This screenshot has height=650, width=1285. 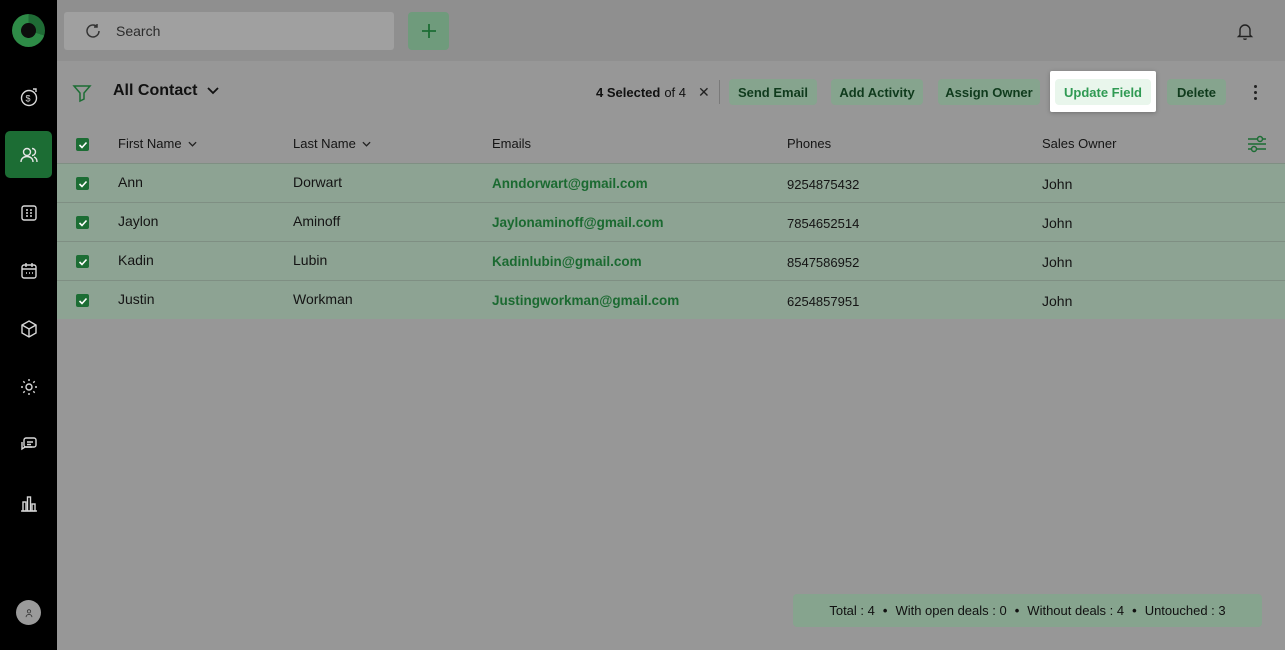 I want to click on bell-icon, so click(x=1245, y=31).